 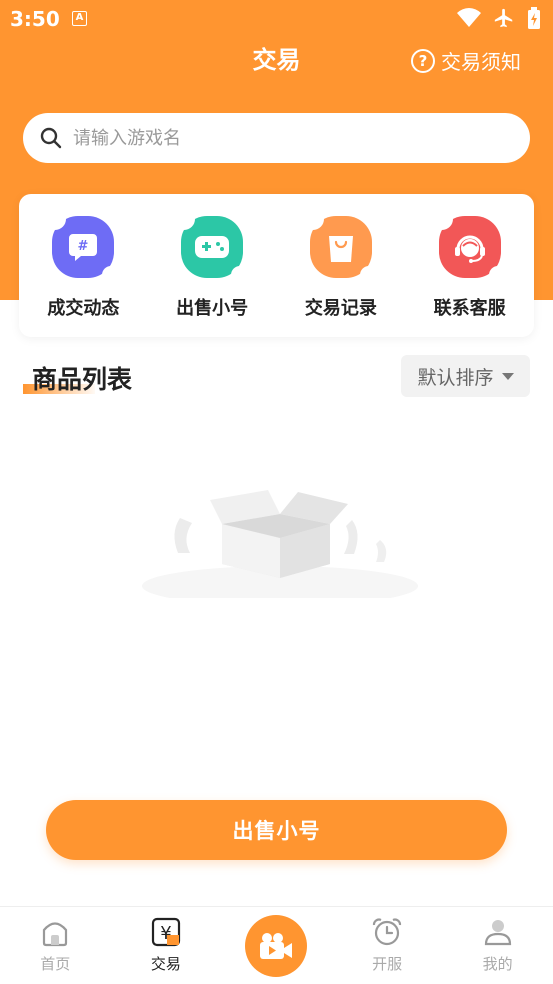 I want to click on quick-action-label: 出售小号, so click(x=212, y=308).